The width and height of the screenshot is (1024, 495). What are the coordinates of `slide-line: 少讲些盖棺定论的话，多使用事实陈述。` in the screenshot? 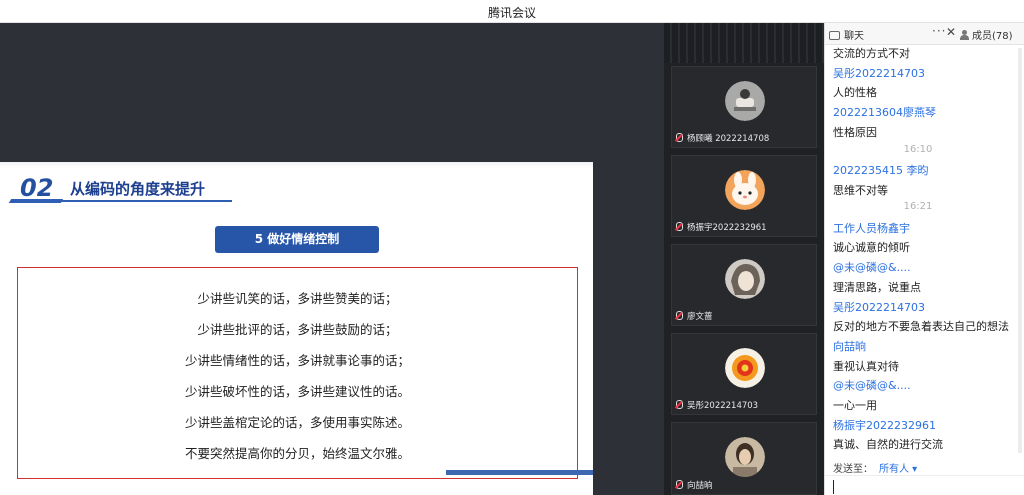 It's located at (297, 422).